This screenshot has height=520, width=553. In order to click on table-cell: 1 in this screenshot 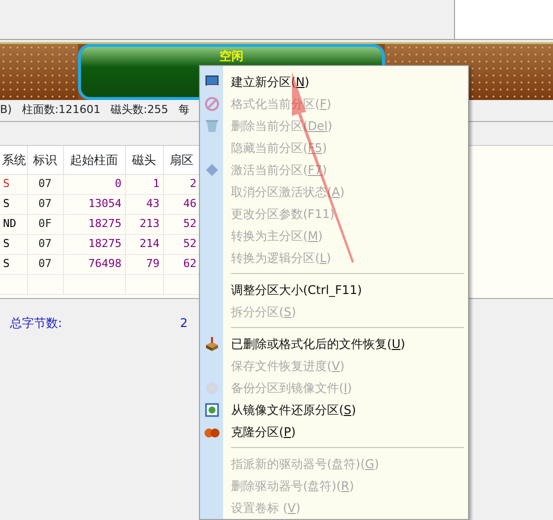, I will do `click(144, 184)`.